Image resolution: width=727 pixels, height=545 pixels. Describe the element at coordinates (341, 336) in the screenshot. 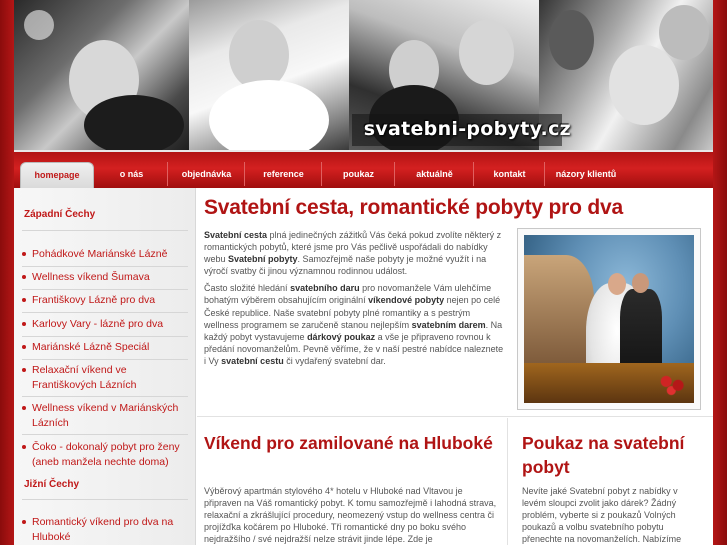

I see `intro-bold: dárkový poukaz` at that location.